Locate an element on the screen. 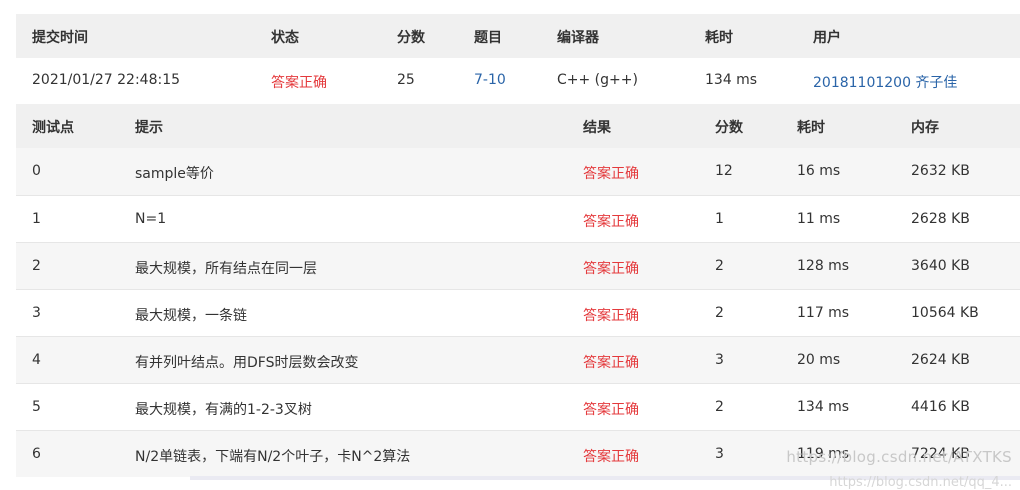  header-score: 分数 is located at coordinates (411, 38).